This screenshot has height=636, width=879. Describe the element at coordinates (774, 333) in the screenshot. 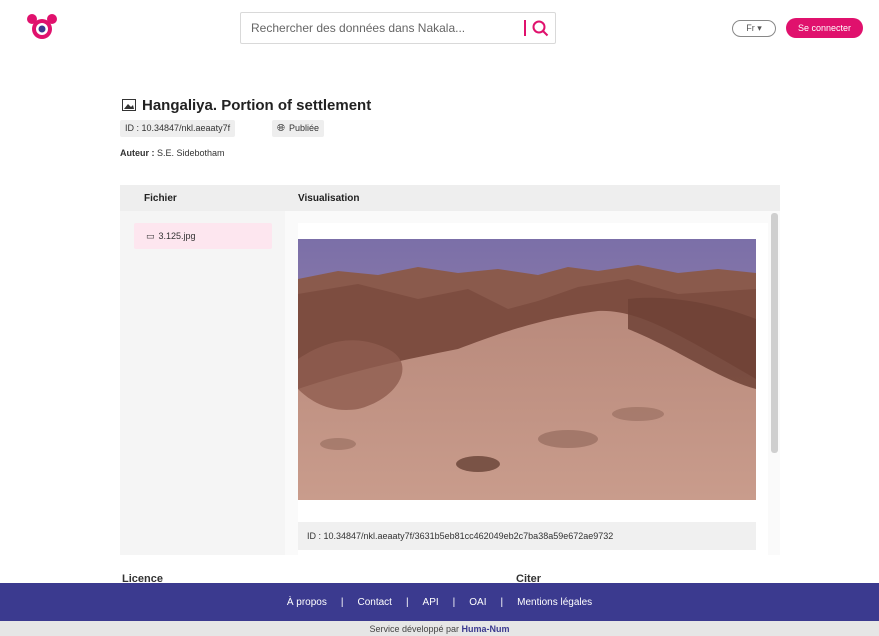

I see `viewer-scrollbar` at that location.